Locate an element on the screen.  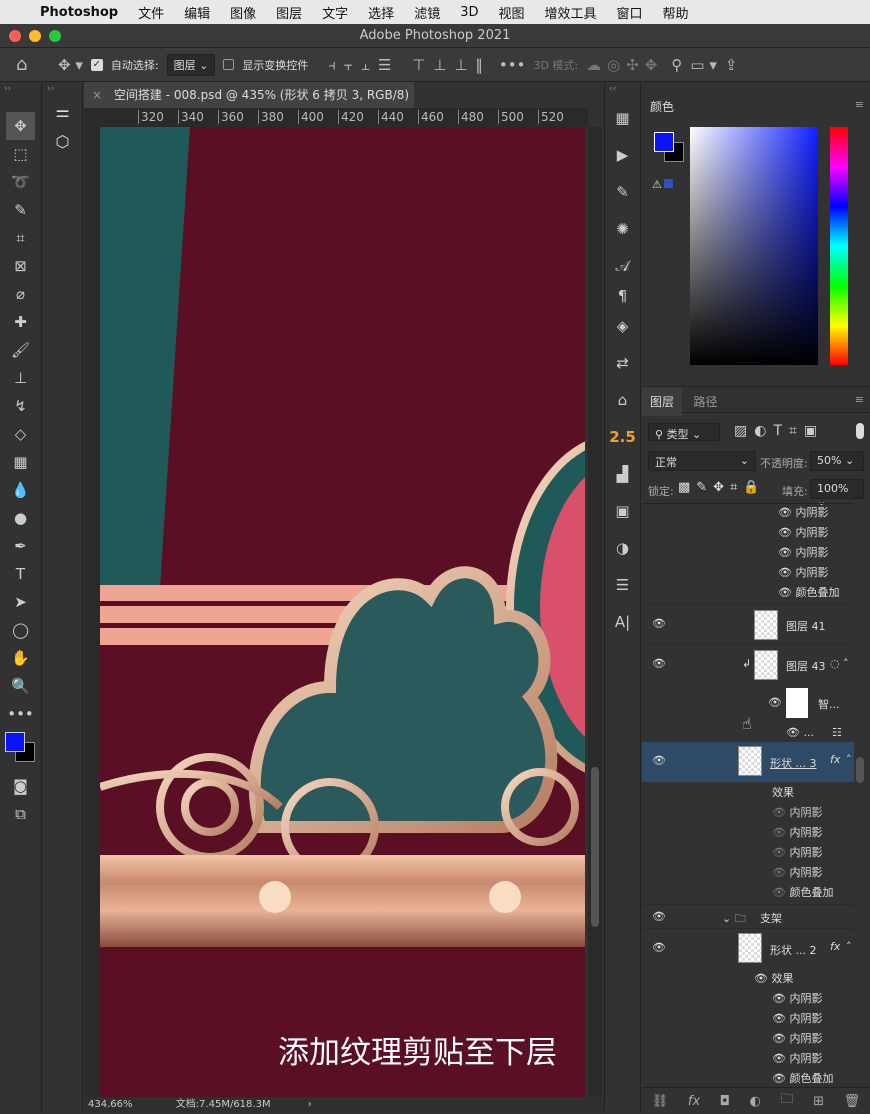
healing-tool-icon: ✚ is located at coordinates (20, 322).